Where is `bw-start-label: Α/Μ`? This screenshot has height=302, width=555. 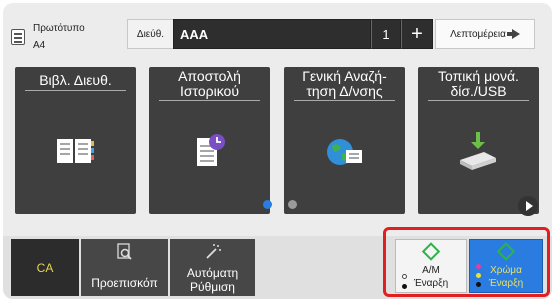 bw-start-label: Α/Μ is located at coordinates (431, 270).